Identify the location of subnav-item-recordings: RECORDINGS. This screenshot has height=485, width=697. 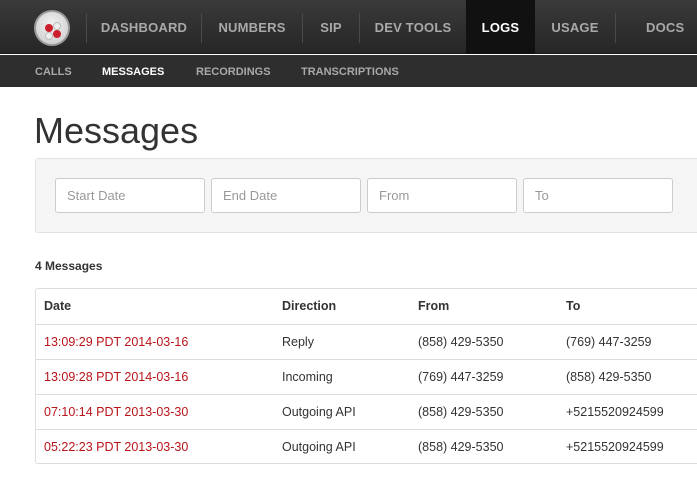
(233, 71).